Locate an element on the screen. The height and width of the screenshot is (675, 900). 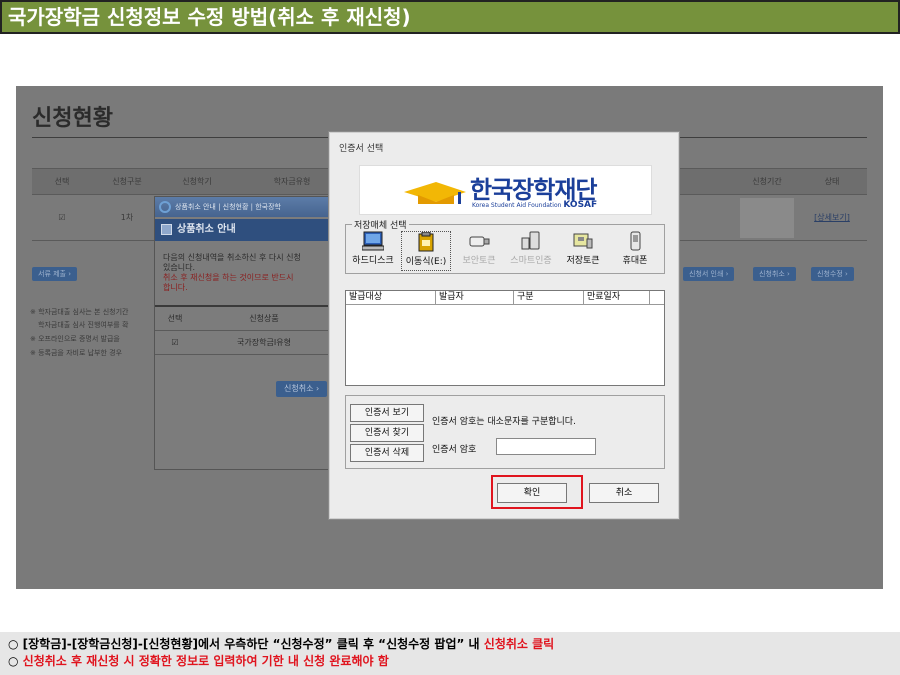
logo-subtext: Korea Student Aid Foundation KOSAF is located at coordinates (535, 205).